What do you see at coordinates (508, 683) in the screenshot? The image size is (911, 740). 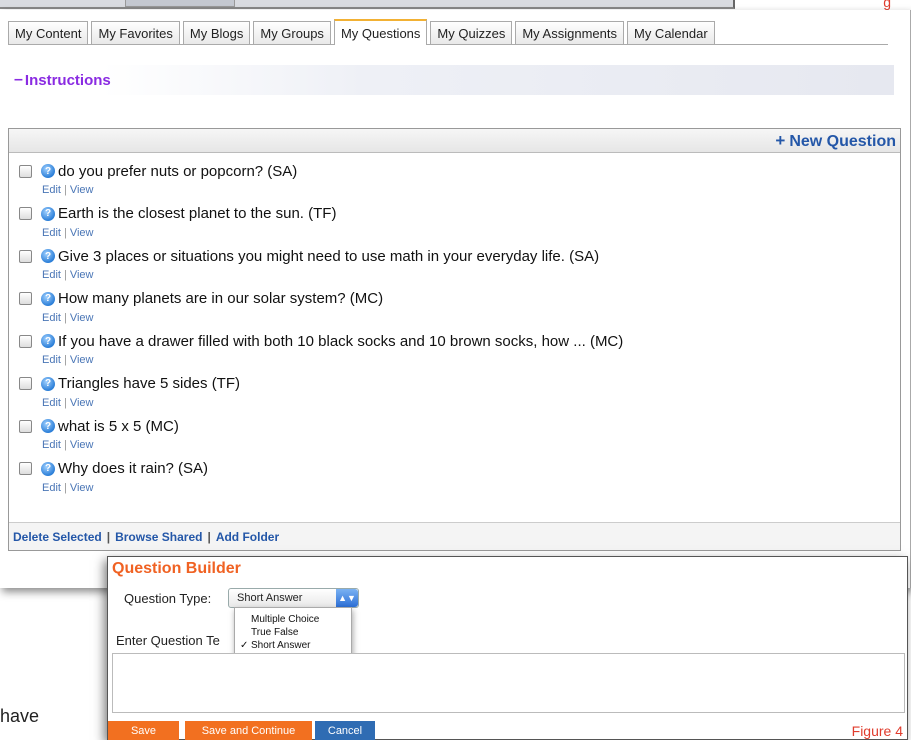 I see `question-text-input` at bounding box center [508, 683].